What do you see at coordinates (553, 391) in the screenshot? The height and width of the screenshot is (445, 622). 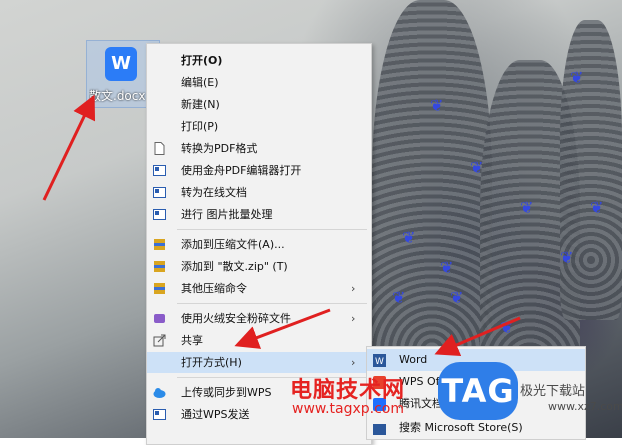 I see `watermark-right-text: 极光下载站` at bounding box center [553, 391].